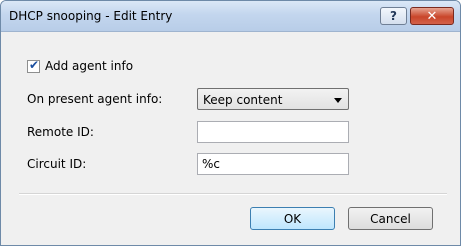 This screenshot has height=246, width=461. I want to click on help-button: ?, so click(393, 16).